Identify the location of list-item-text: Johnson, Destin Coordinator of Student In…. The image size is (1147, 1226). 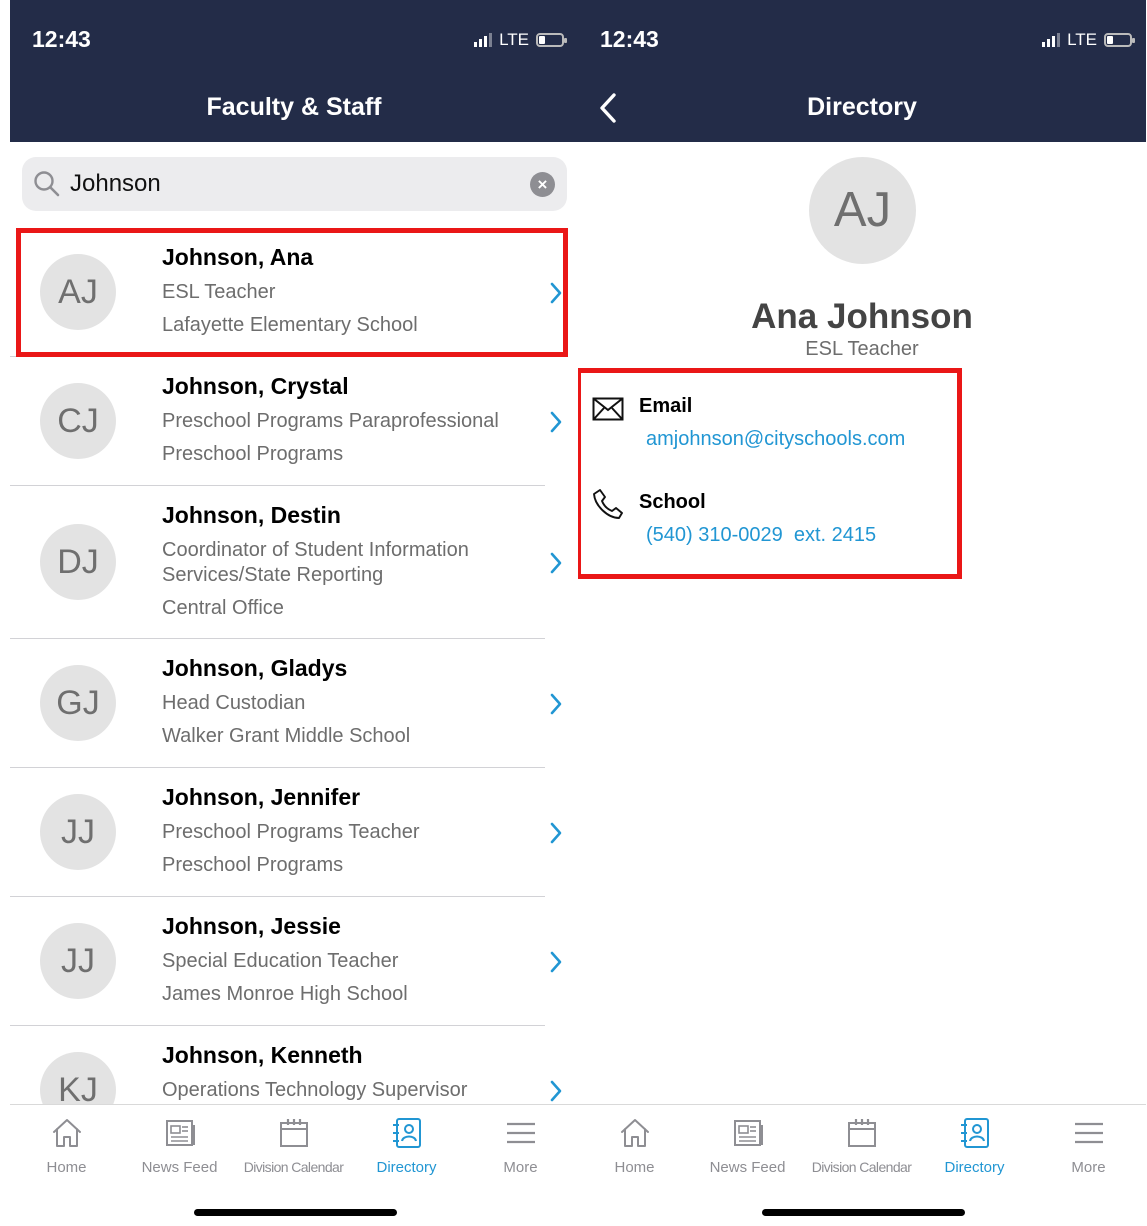
(347, 560).